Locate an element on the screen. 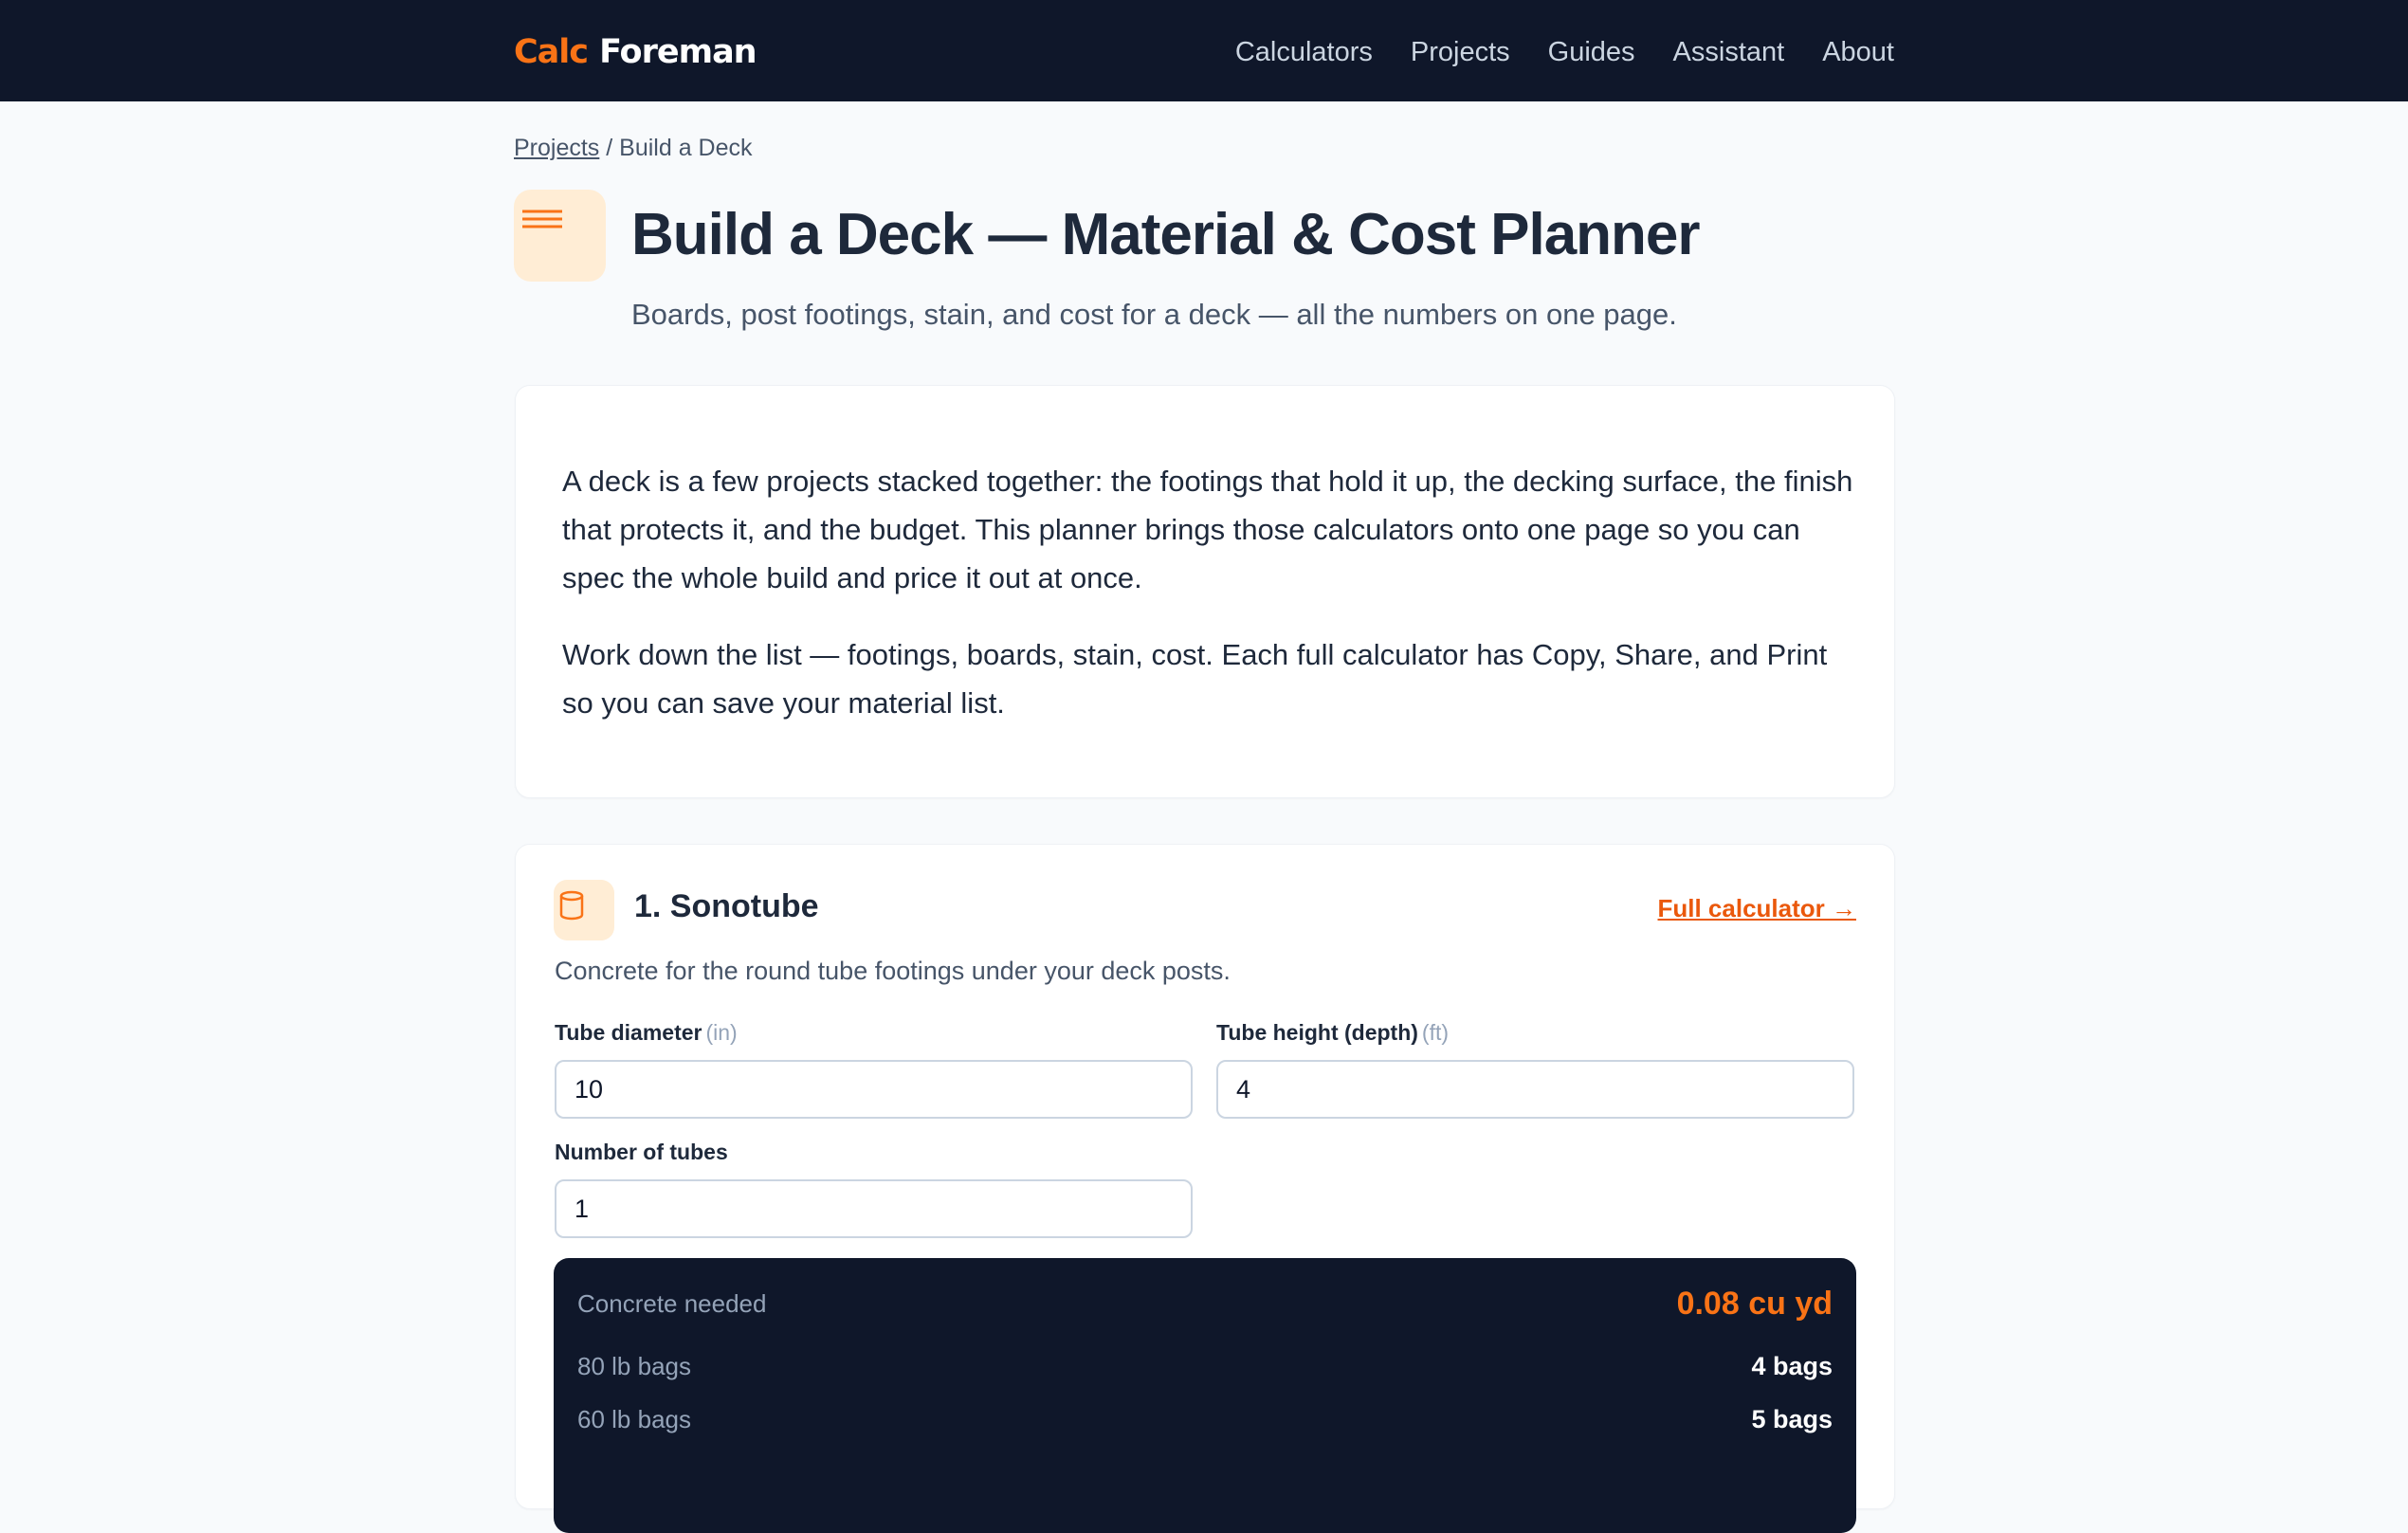 This screenshot has width=2408, height=1533. section-title: 1. Sonotube is located at coordinates (726, 906).